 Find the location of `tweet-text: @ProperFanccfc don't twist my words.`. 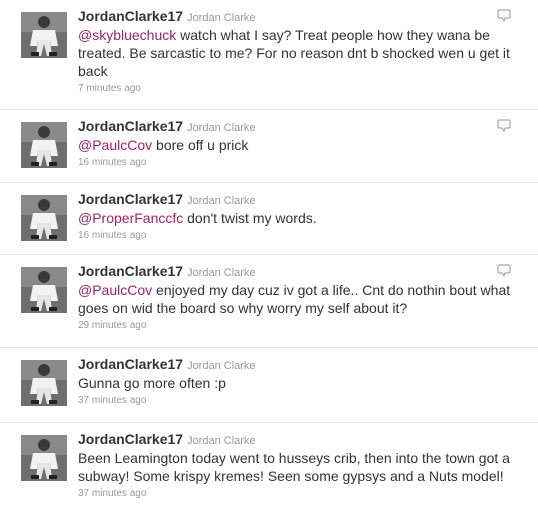

tweet-text: @ProperFanccfc don't twist my words. is located at coordinates (301, 218).